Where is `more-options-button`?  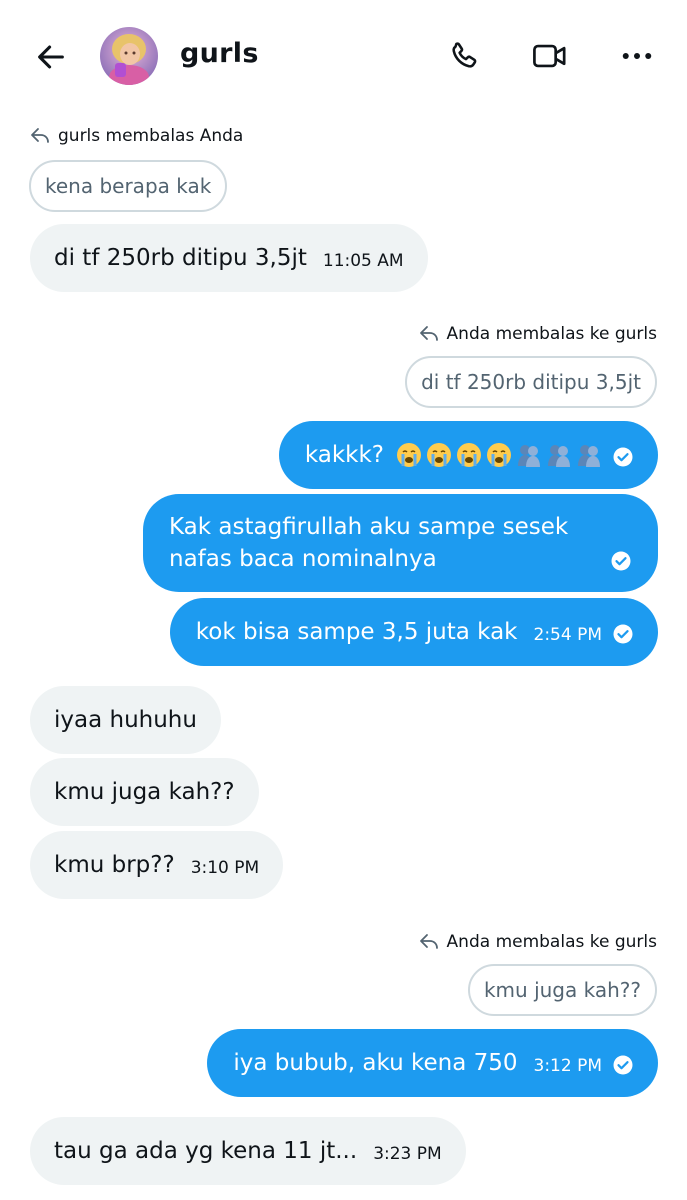
more-options-button is located at coordinates (637, 56).